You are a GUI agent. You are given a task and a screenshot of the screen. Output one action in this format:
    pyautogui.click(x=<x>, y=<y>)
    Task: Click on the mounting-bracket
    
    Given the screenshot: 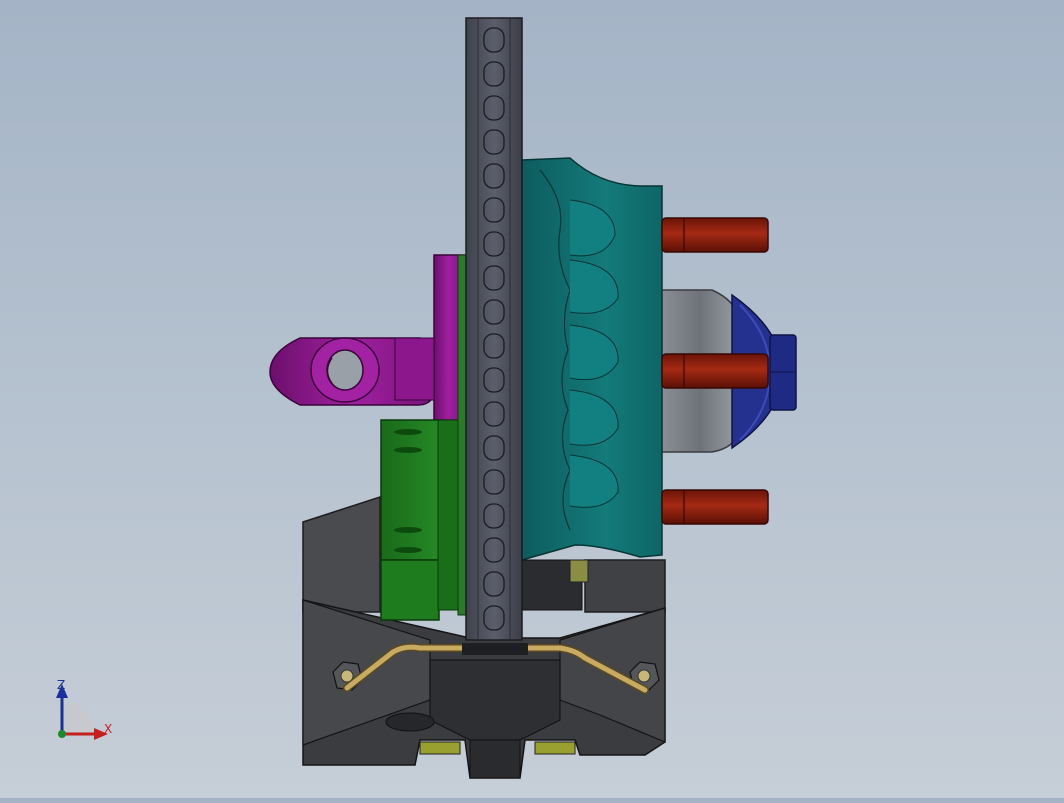 What is the action you would take?
    pyautogui.click(x=367, y=337)
    